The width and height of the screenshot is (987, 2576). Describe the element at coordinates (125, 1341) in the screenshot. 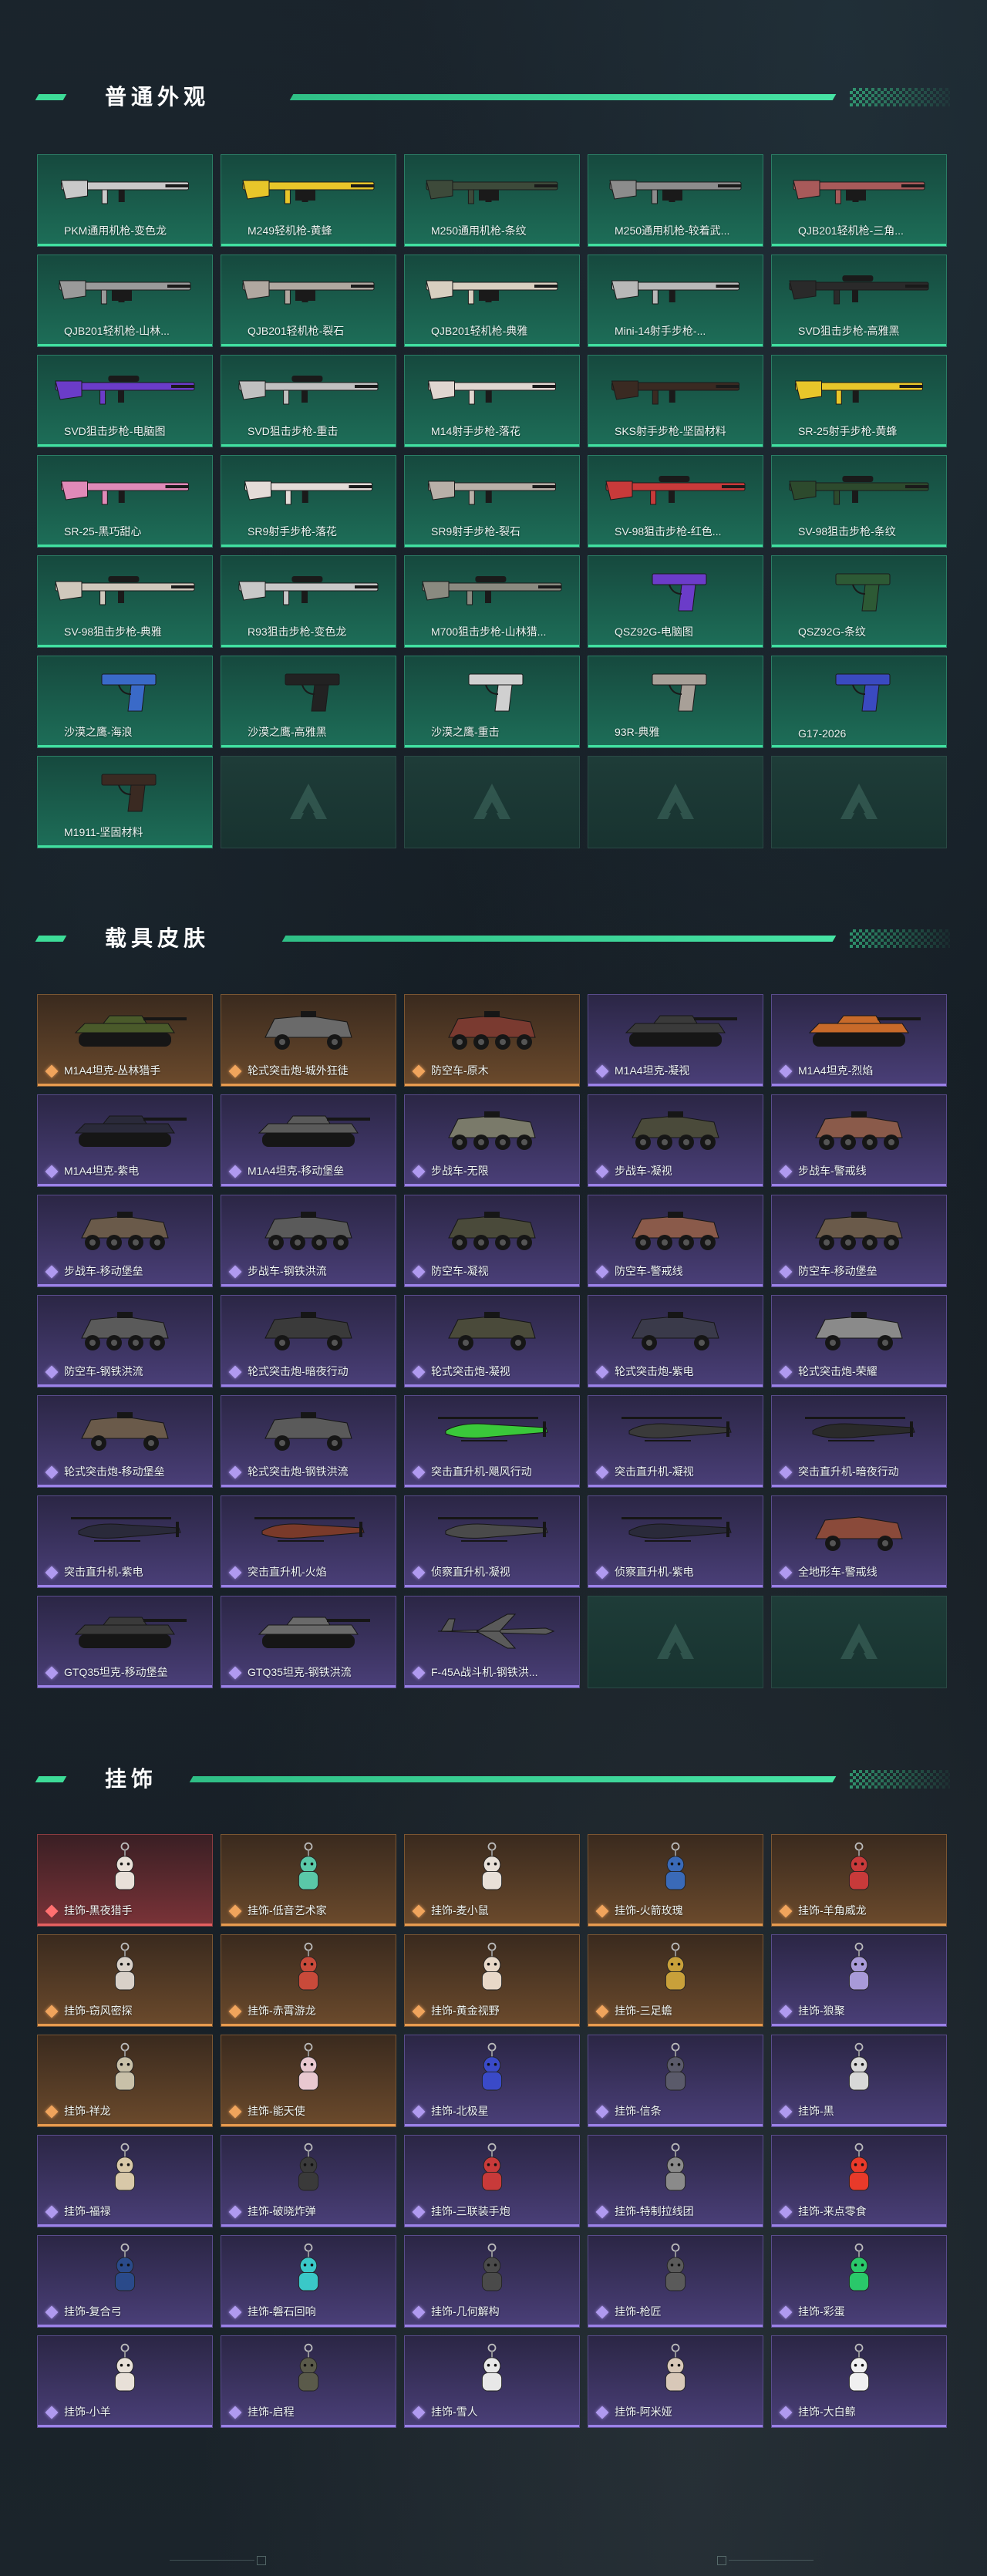

I see `item-card: 防空车-钢铁洪流` at that location.